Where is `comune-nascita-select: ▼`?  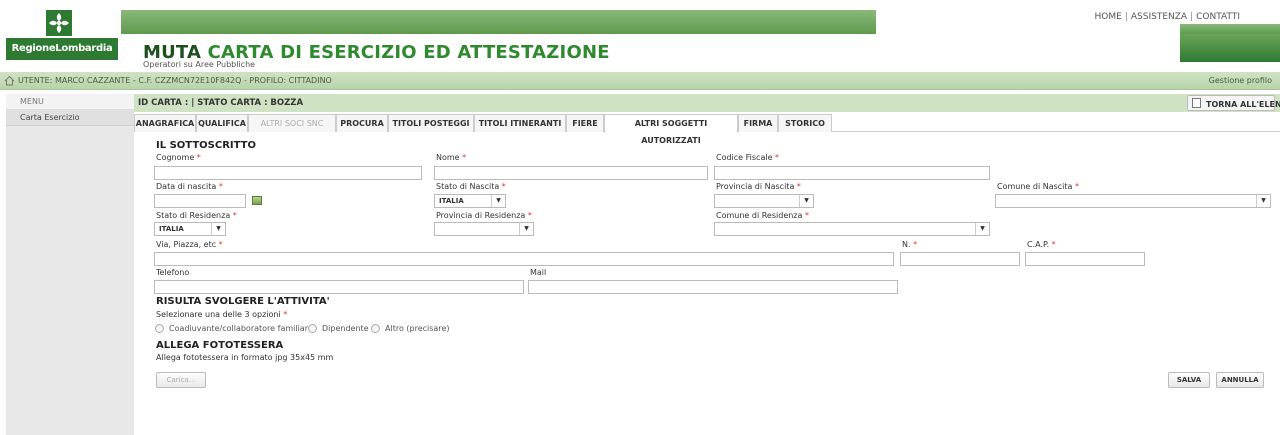 comune-nascita-select: ▼ is located at coordinates (1133, 201).